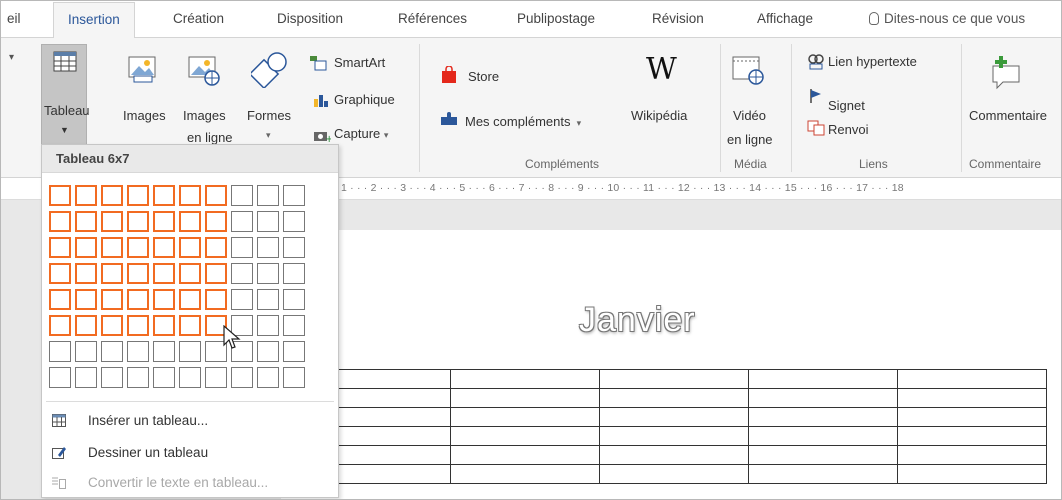  I want to click on tab-references: Références, so click(432, 18).